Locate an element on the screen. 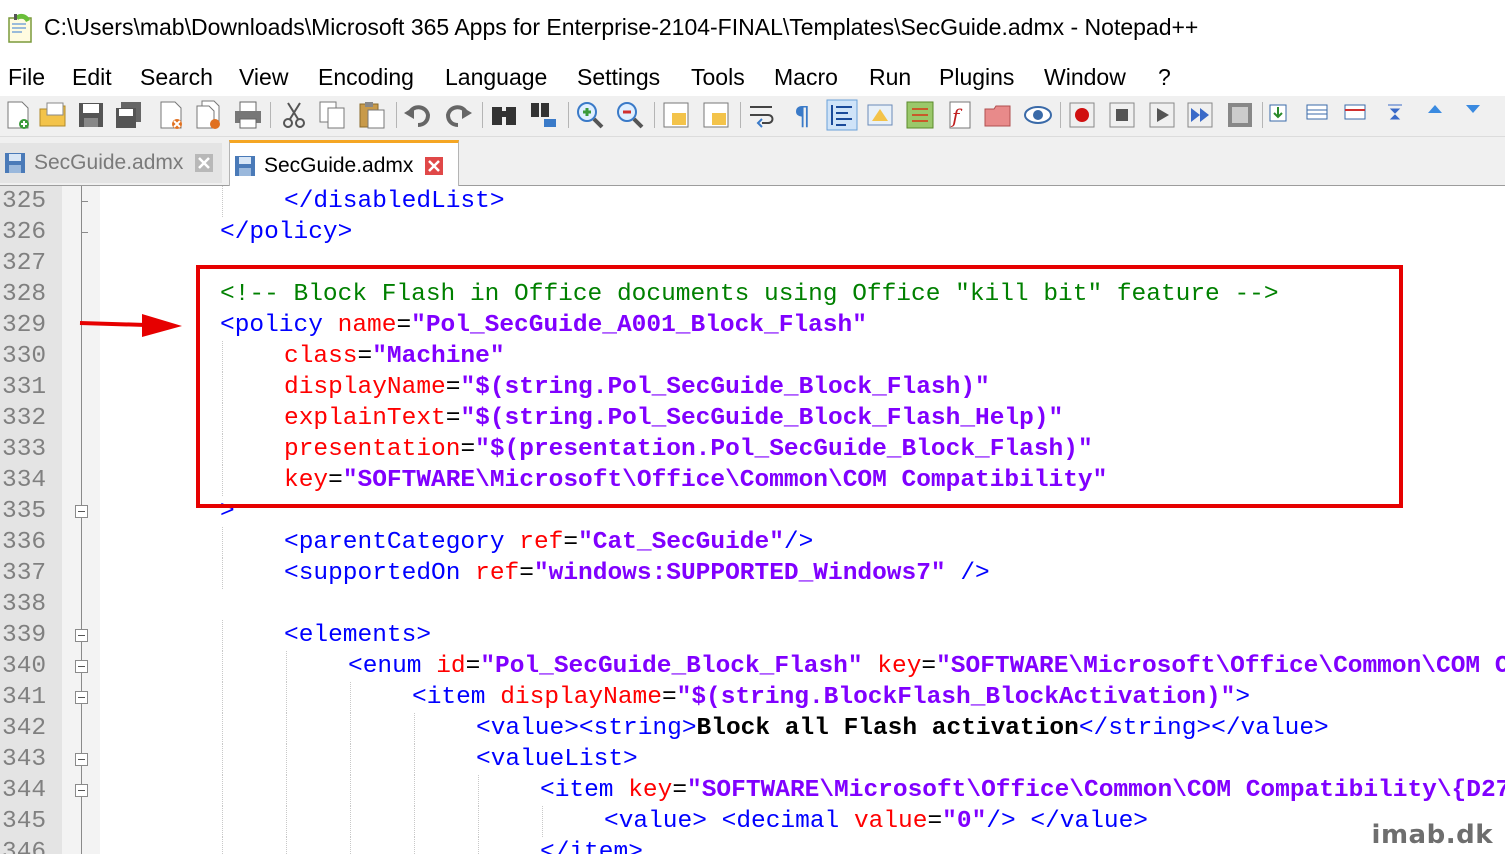 Image resolution: width=1505 pixels, height=854 pixels. bookmark-icon is located at coordinates (1278, 115).